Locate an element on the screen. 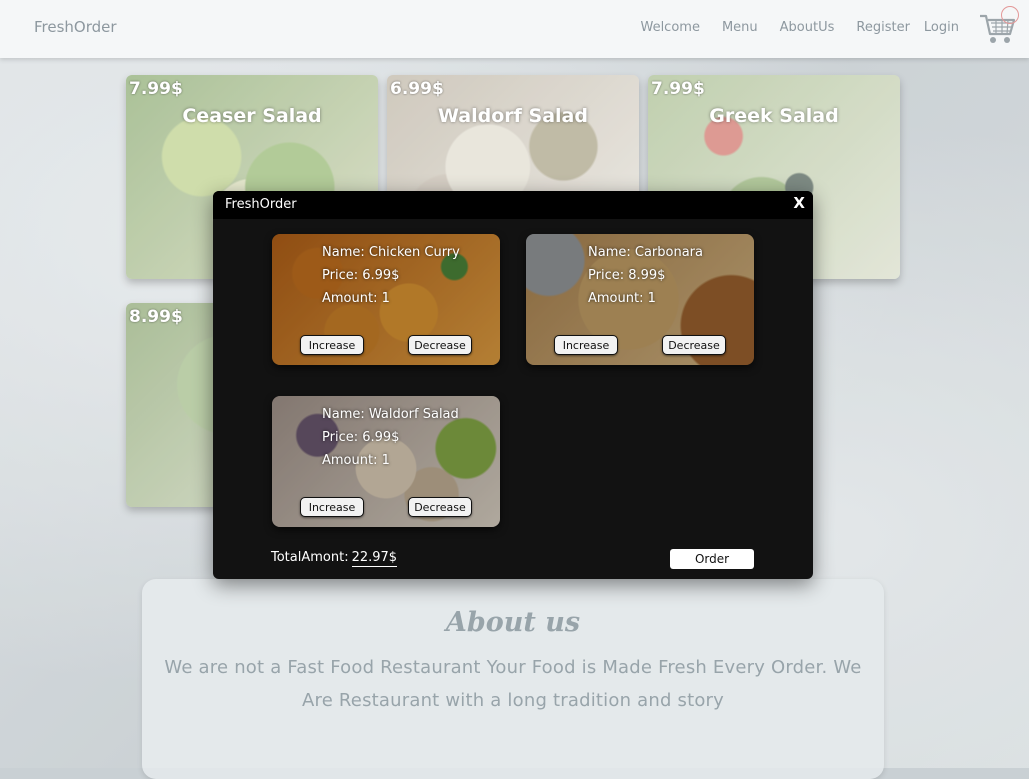 The width and height of the screenshot is (1029, 779). order-button: Order is located at coordinates (712, 559).